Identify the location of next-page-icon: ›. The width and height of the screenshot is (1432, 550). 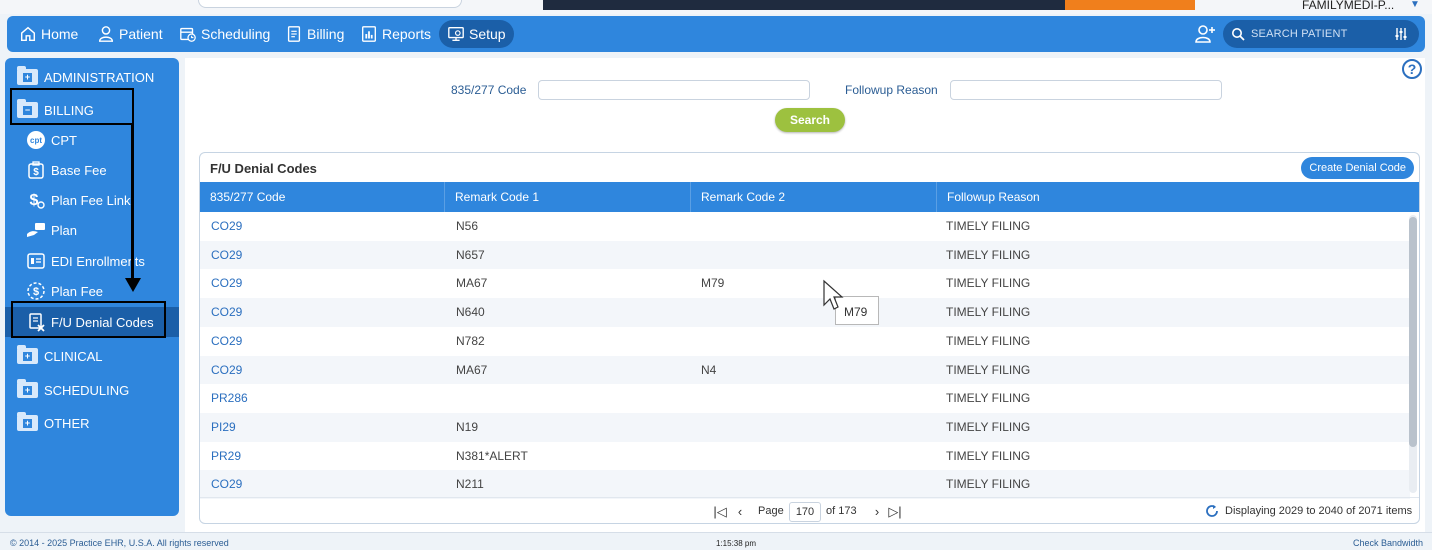
(877, 512).